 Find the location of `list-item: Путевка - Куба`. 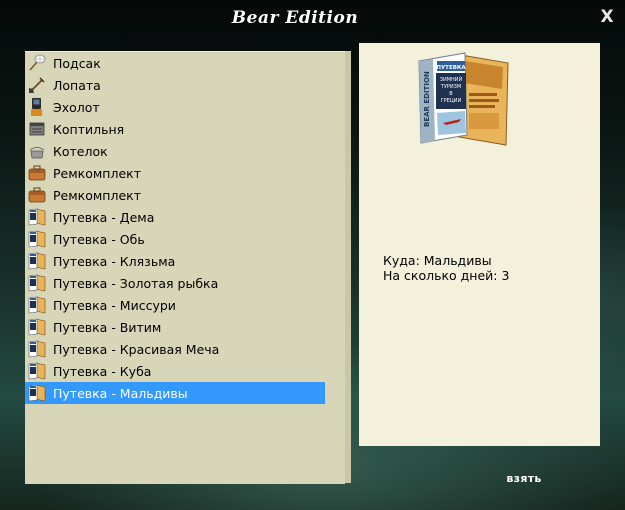

list-item: Путевка - Куба is located at coordinates (175, 371).